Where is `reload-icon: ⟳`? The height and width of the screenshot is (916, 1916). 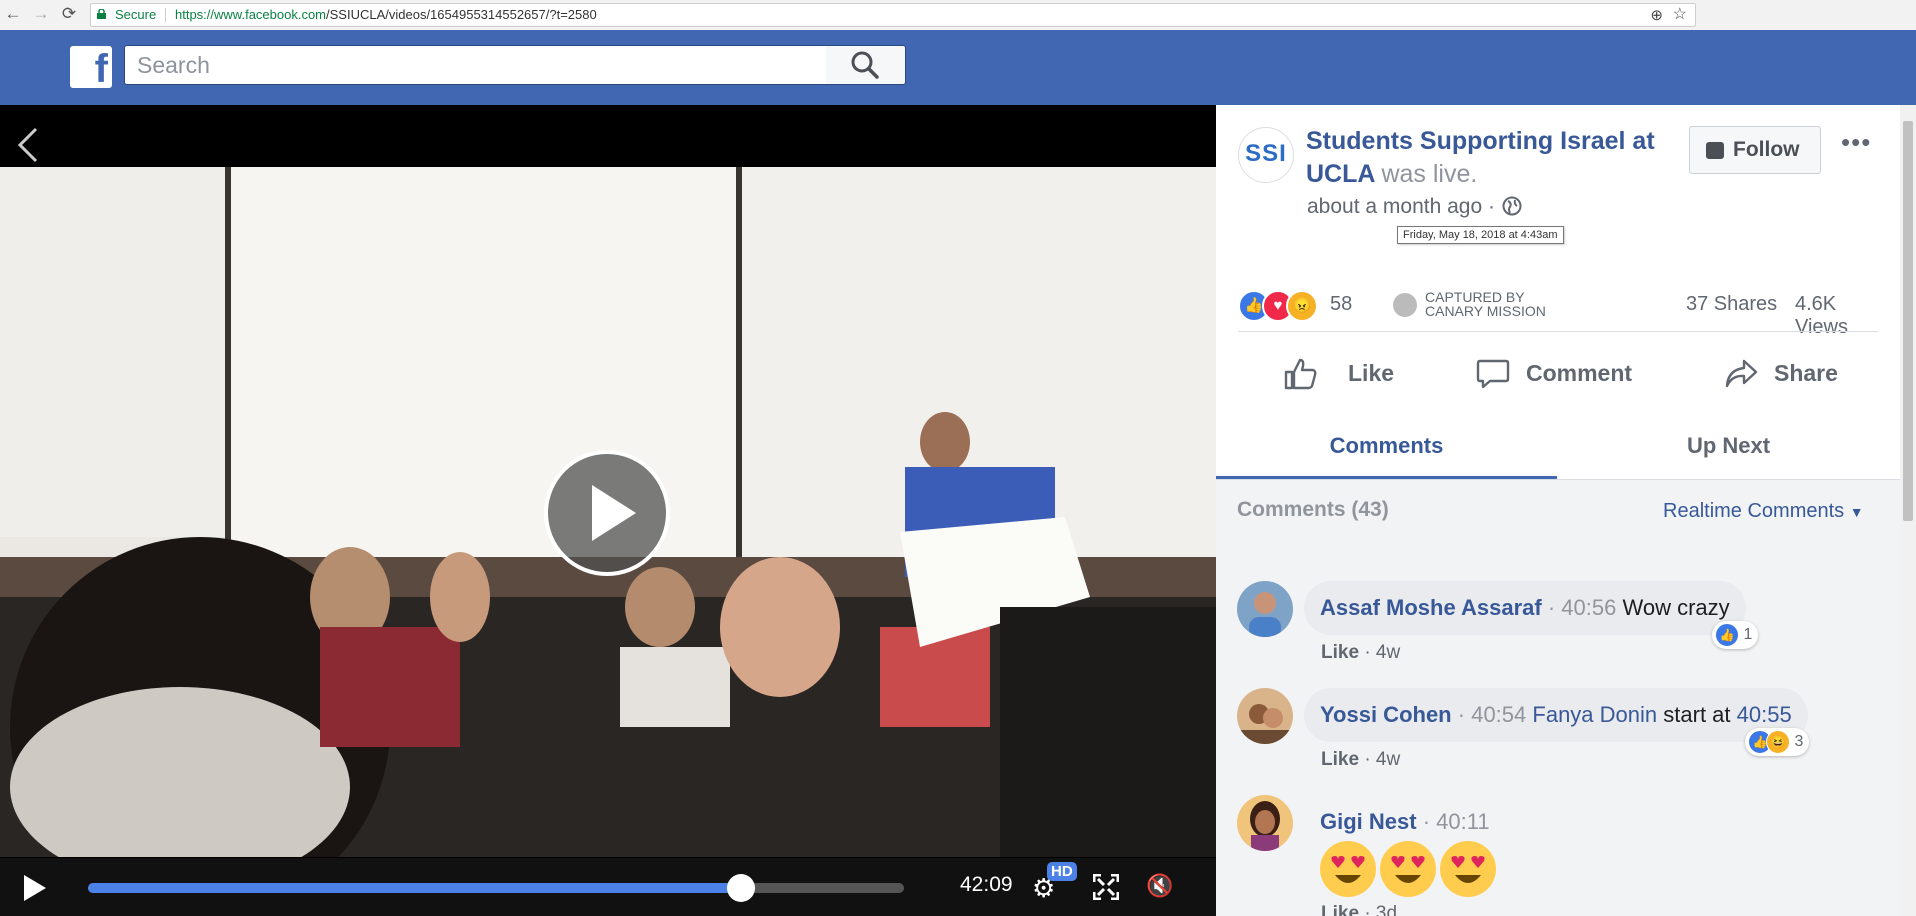
reload-icon: ⟳ is located at coordinates (69, 14).